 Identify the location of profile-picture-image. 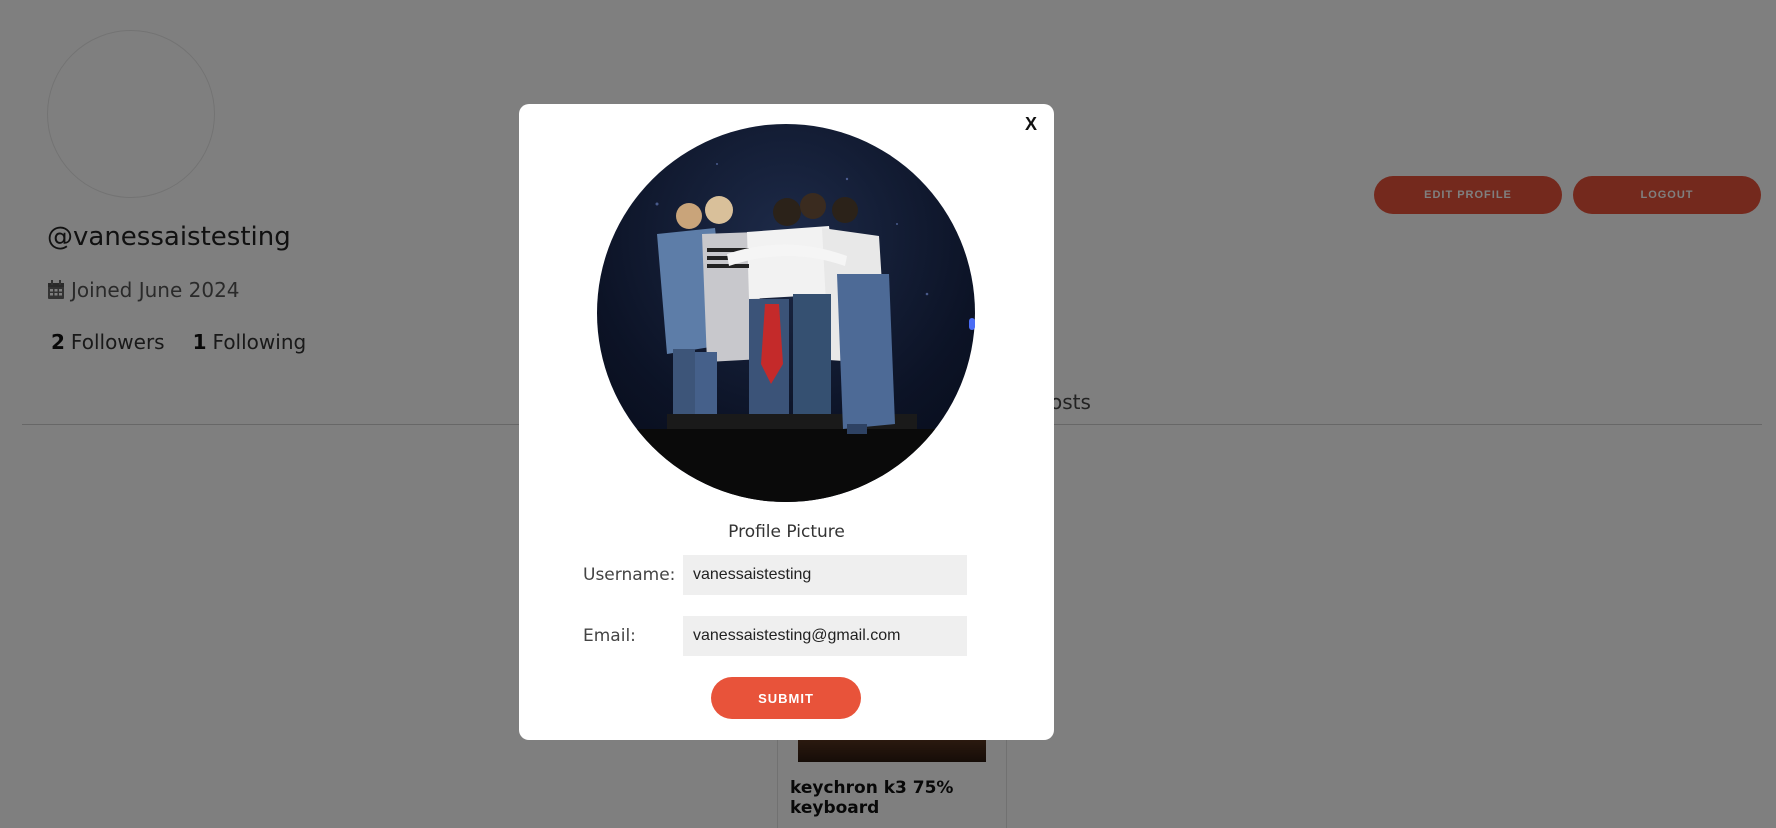
(787, 332).